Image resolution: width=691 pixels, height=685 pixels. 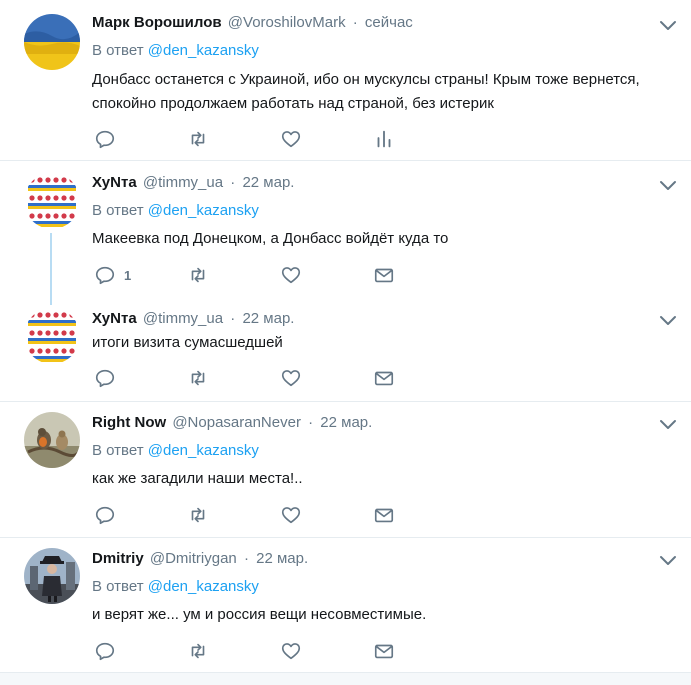 What do you see at coordinates (345, 678) in the screenshot?
I see `timeline-footer` at bounding box center [345, 678].